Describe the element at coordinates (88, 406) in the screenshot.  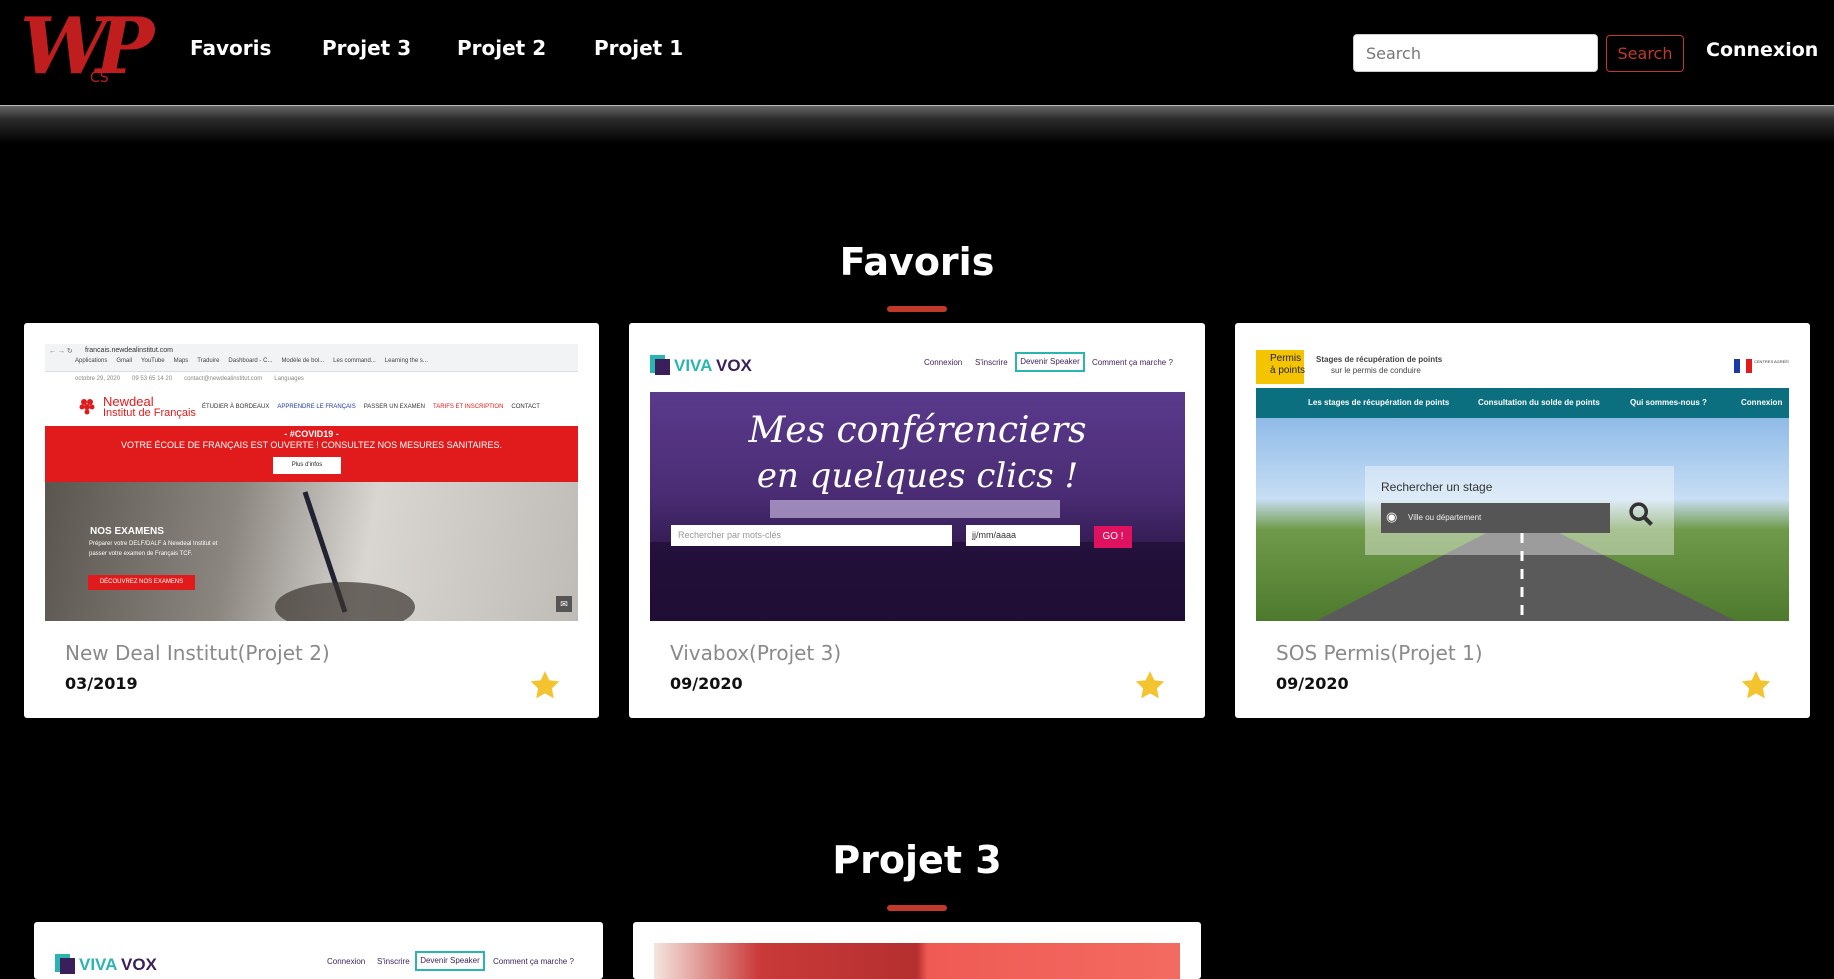
I see `grape-logo-icon` at that location.